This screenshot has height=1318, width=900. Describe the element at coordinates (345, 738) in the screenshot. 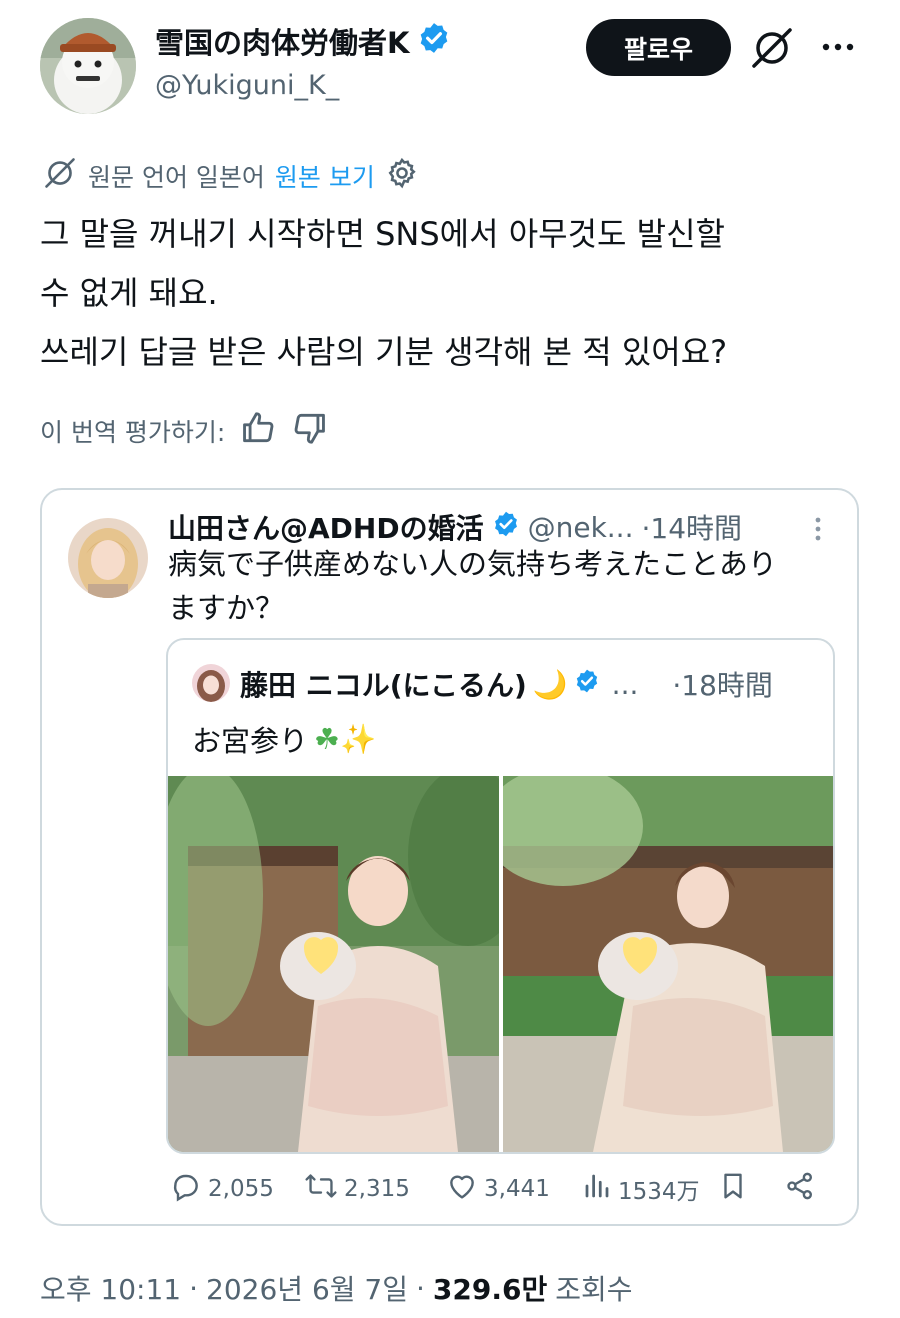

I see `clover-sparkle-emoji: ☘✨` at that location.